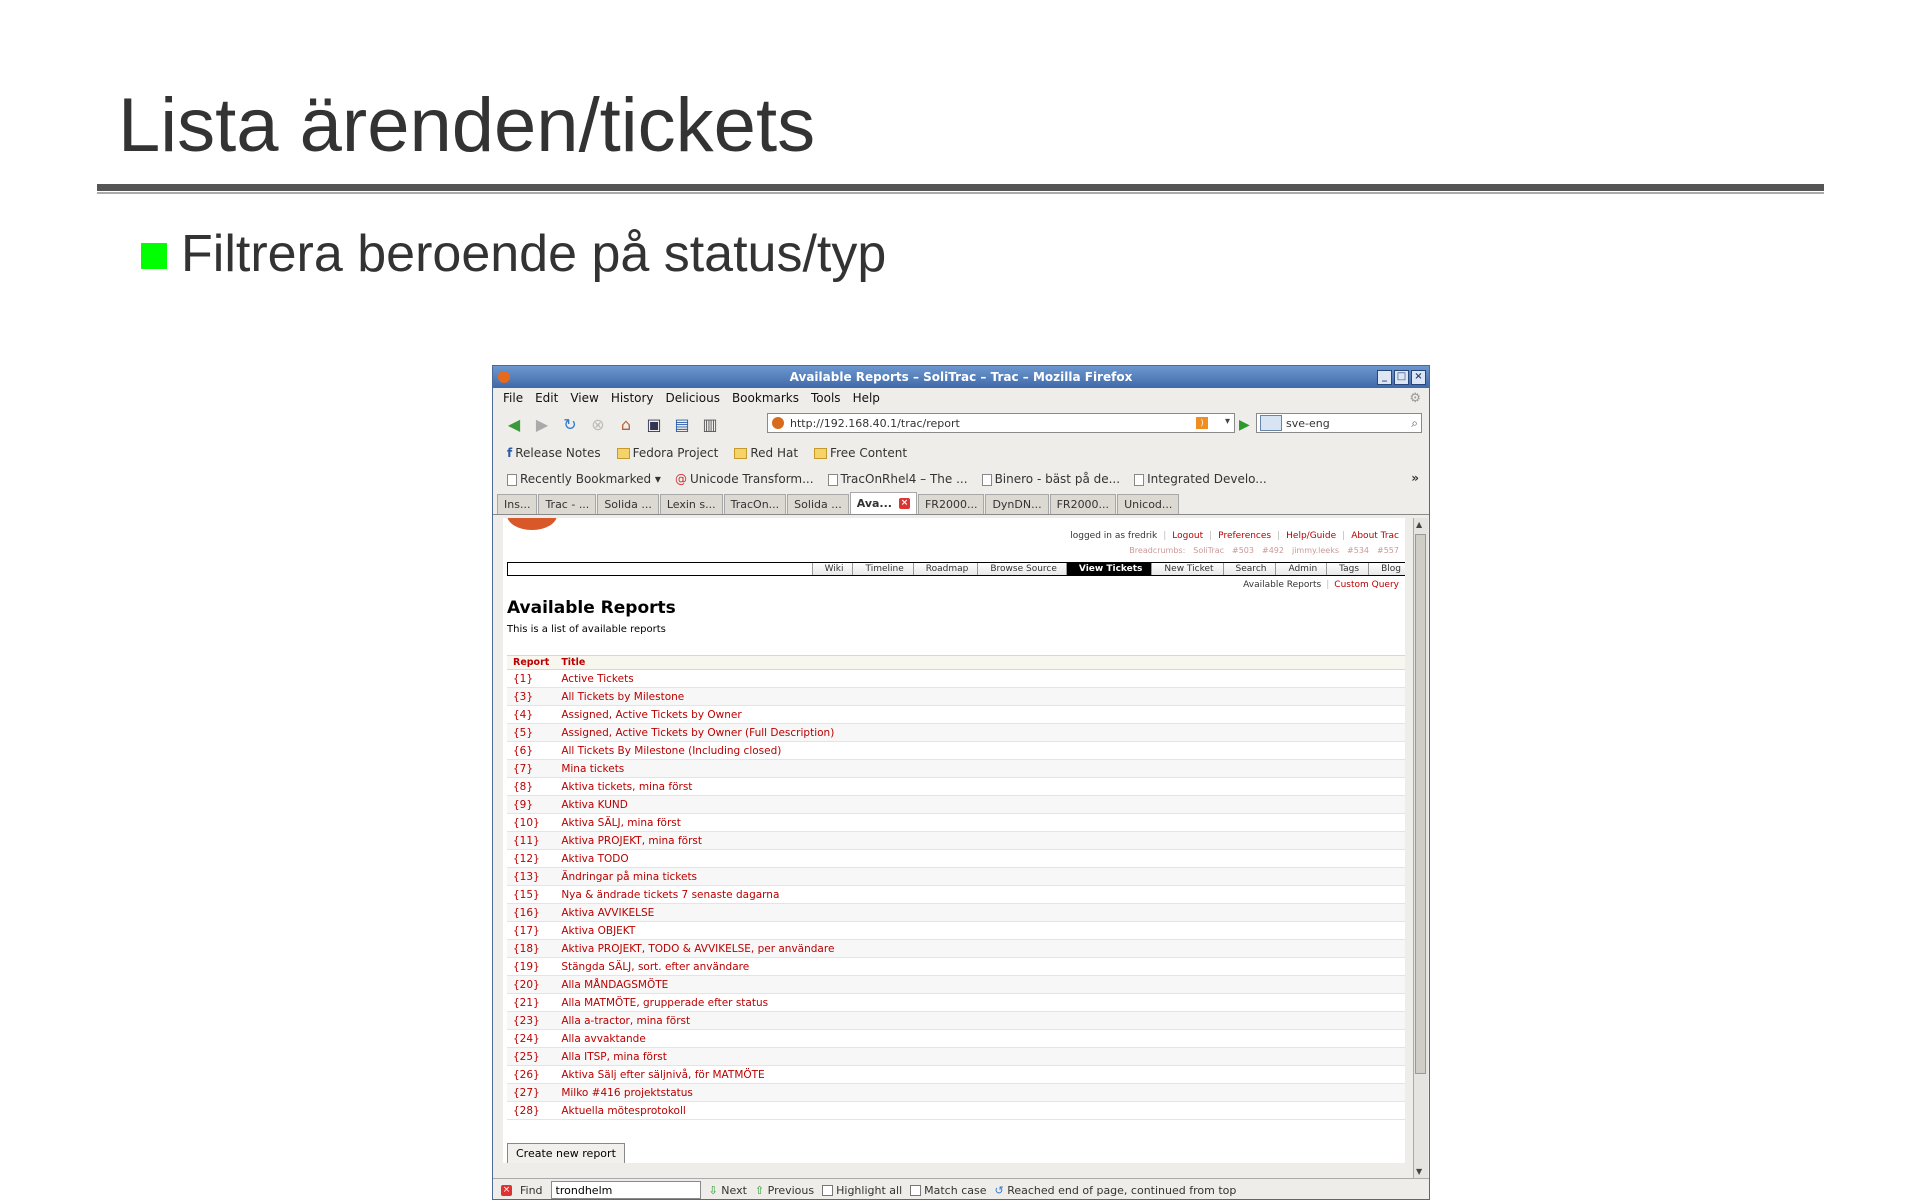  I want to click on nav-search: Search, so click(1249, 569).